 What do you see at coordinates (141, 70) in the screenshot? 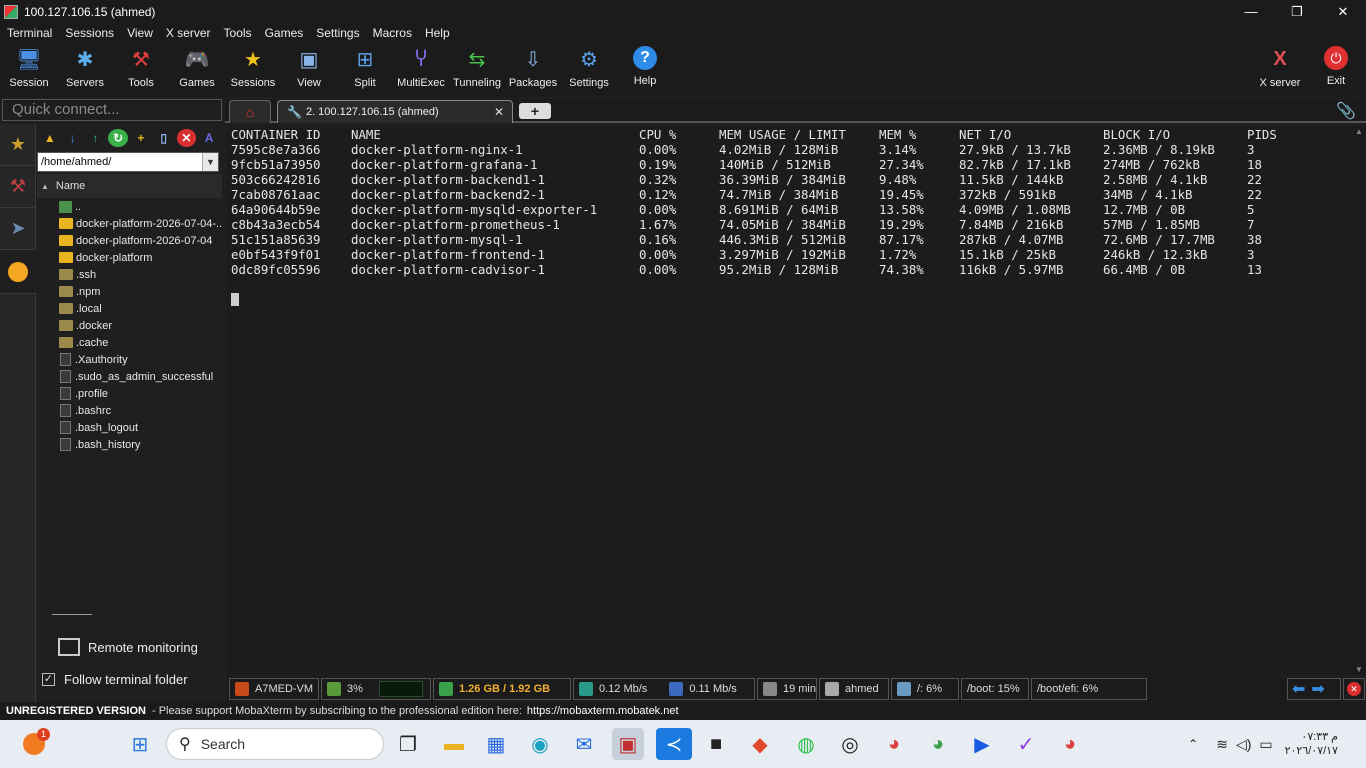
I see `tools-button: ⚒ Tools` at bounding box center [141, 70].